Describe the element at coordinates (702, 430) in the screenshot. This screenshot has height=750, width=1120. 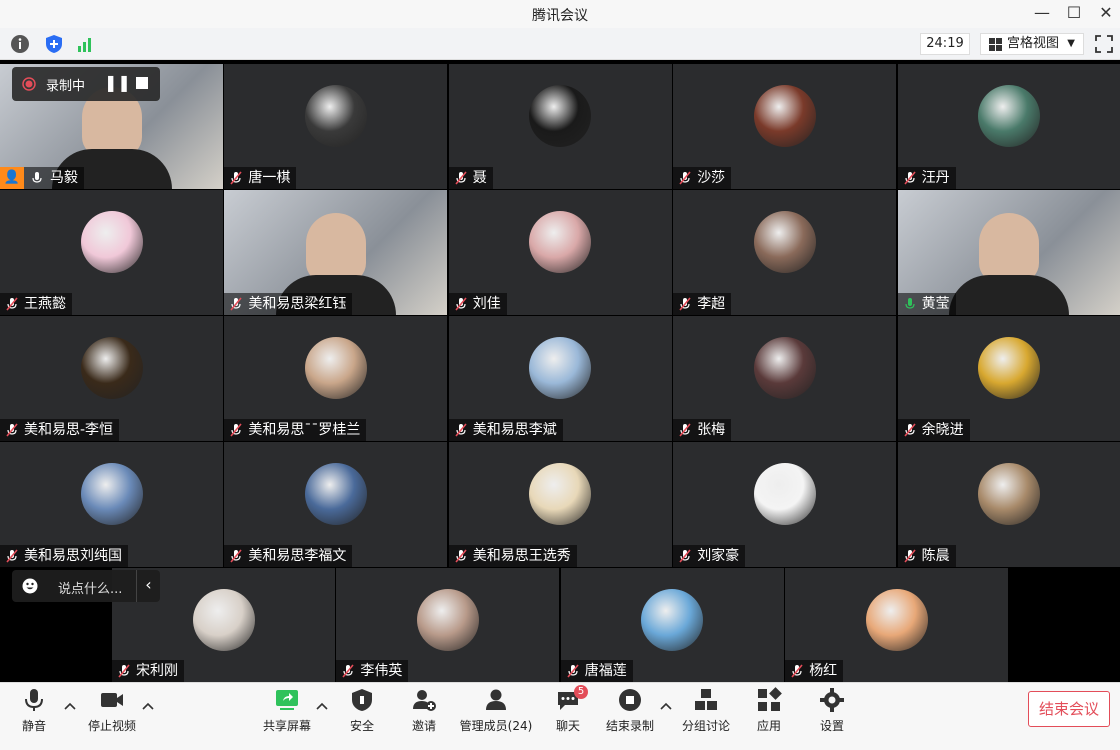
I see `participant-nametag: 张梅` at that location.